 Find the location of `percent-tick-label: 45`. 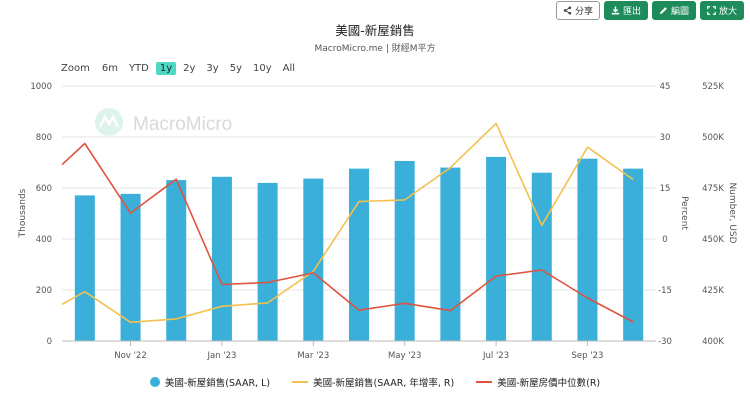

percent-tick-label: 45 is located at coordinates (665, 87).